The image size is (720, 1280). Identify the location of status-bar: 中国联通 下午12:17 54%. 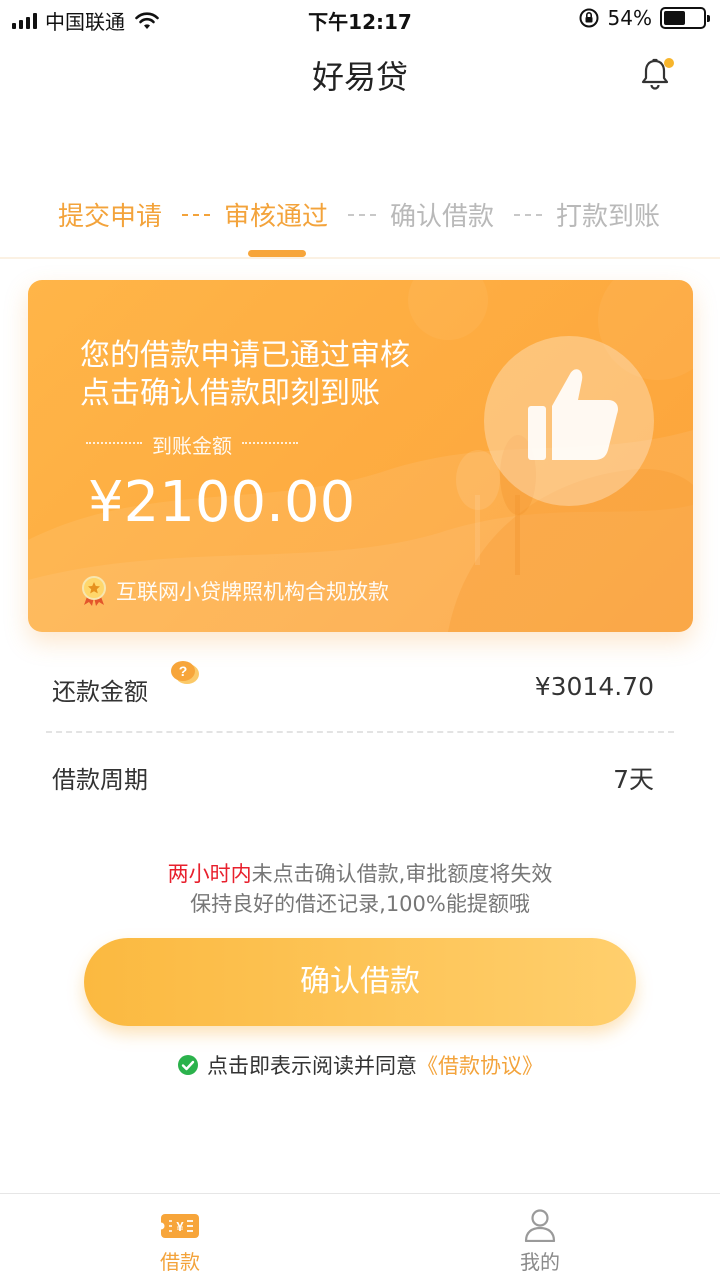
(360, 19).